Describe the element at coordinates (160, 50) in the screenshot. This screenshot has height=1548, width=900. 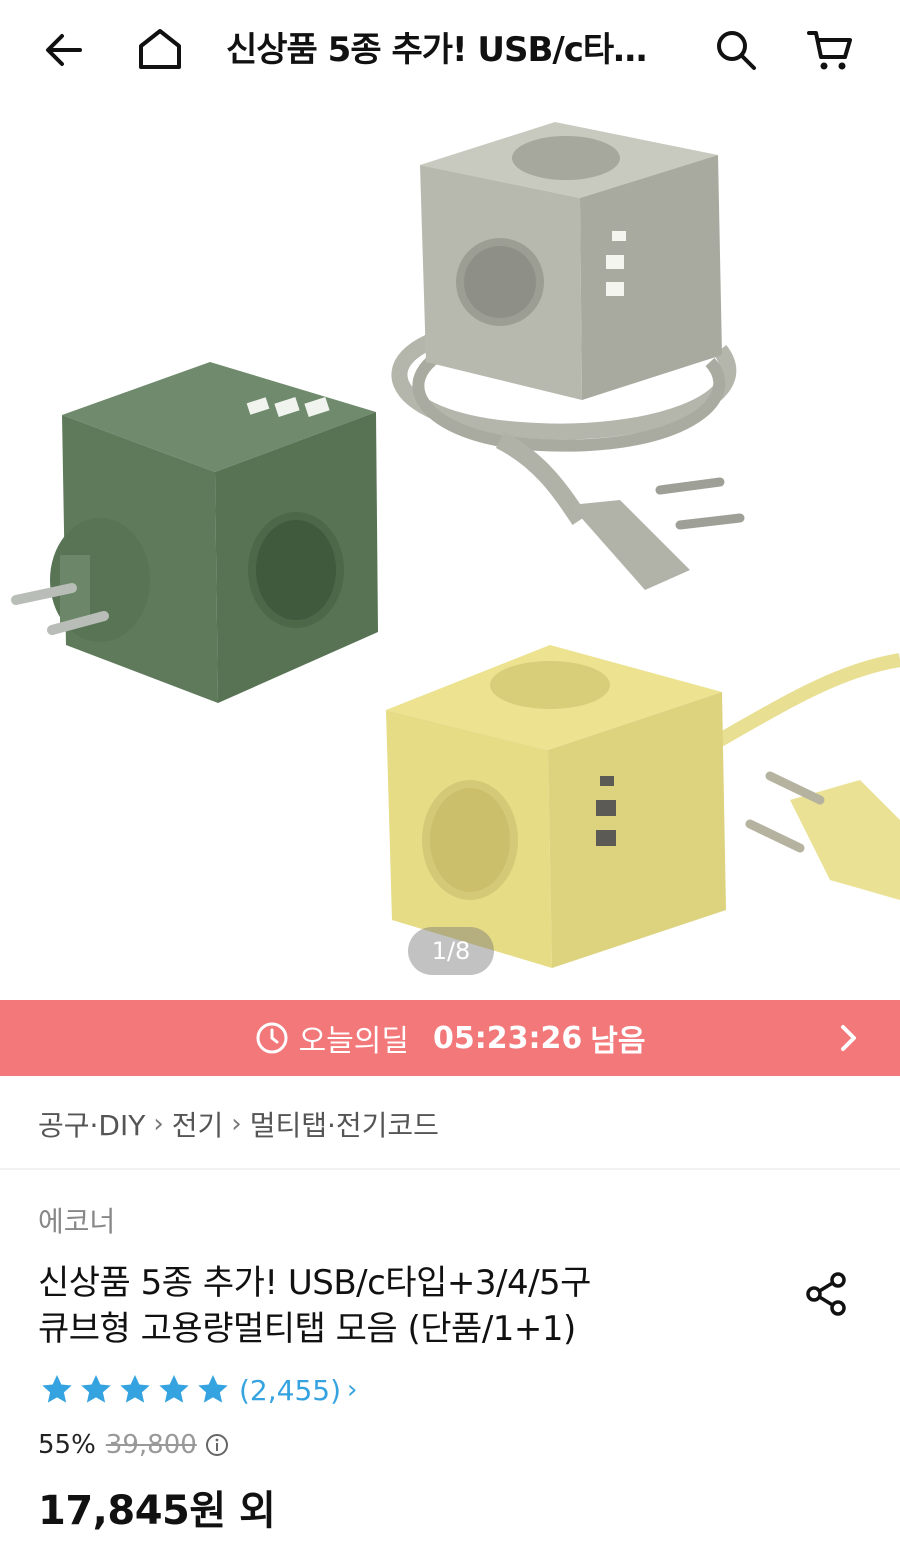
I see `home-icon` at that location.